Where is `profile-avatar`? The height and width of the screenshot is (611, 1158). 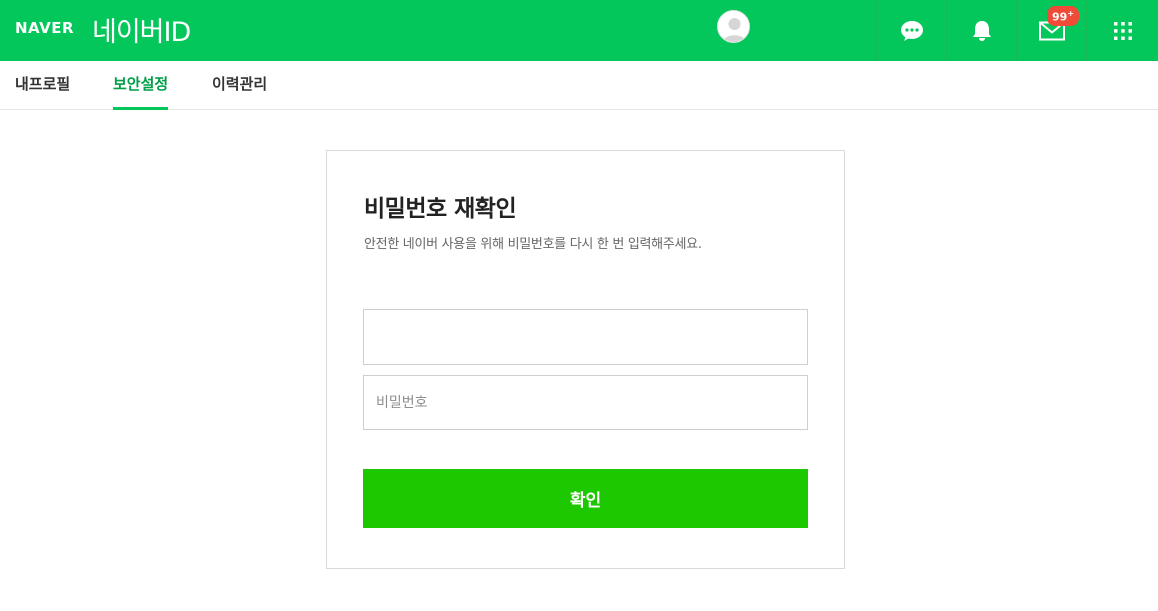
profile-avatar is located at coordinates (733, 26).